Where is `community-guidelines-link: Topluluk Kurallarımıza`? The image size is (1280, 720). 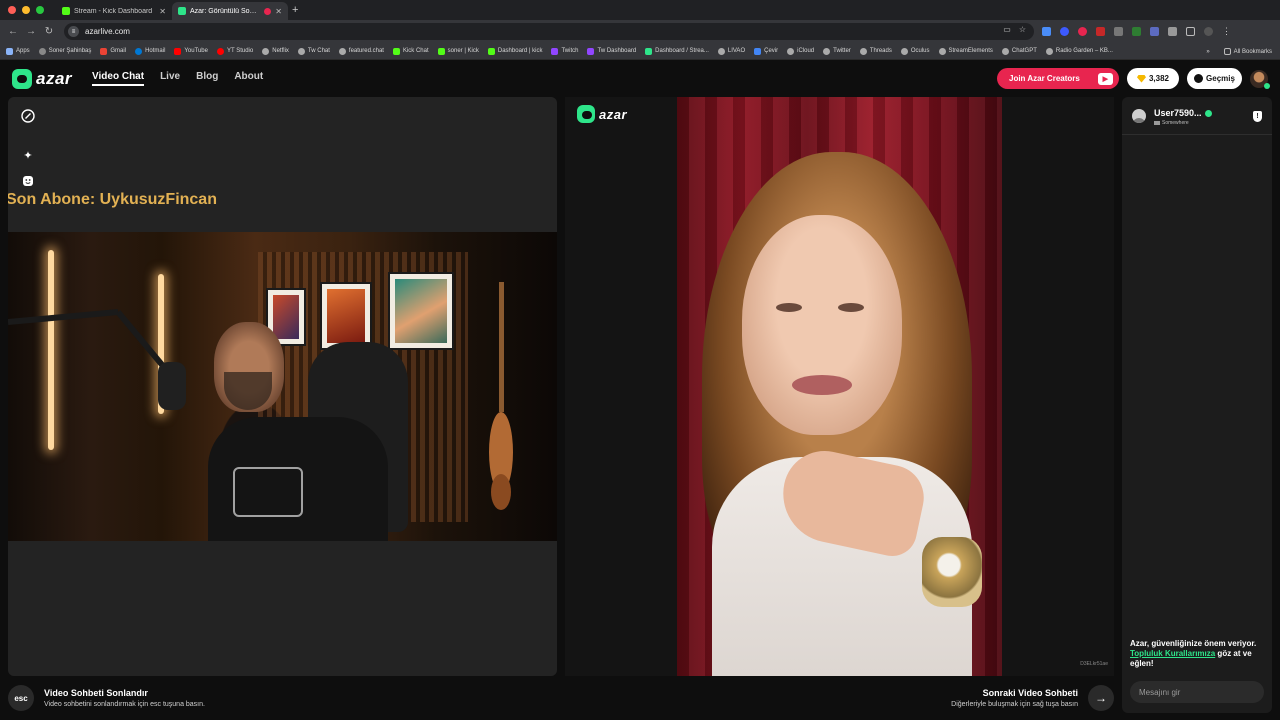 community-guidelines-link: Topluluk Kurallarımıza is located at coordinates (1172, 653).